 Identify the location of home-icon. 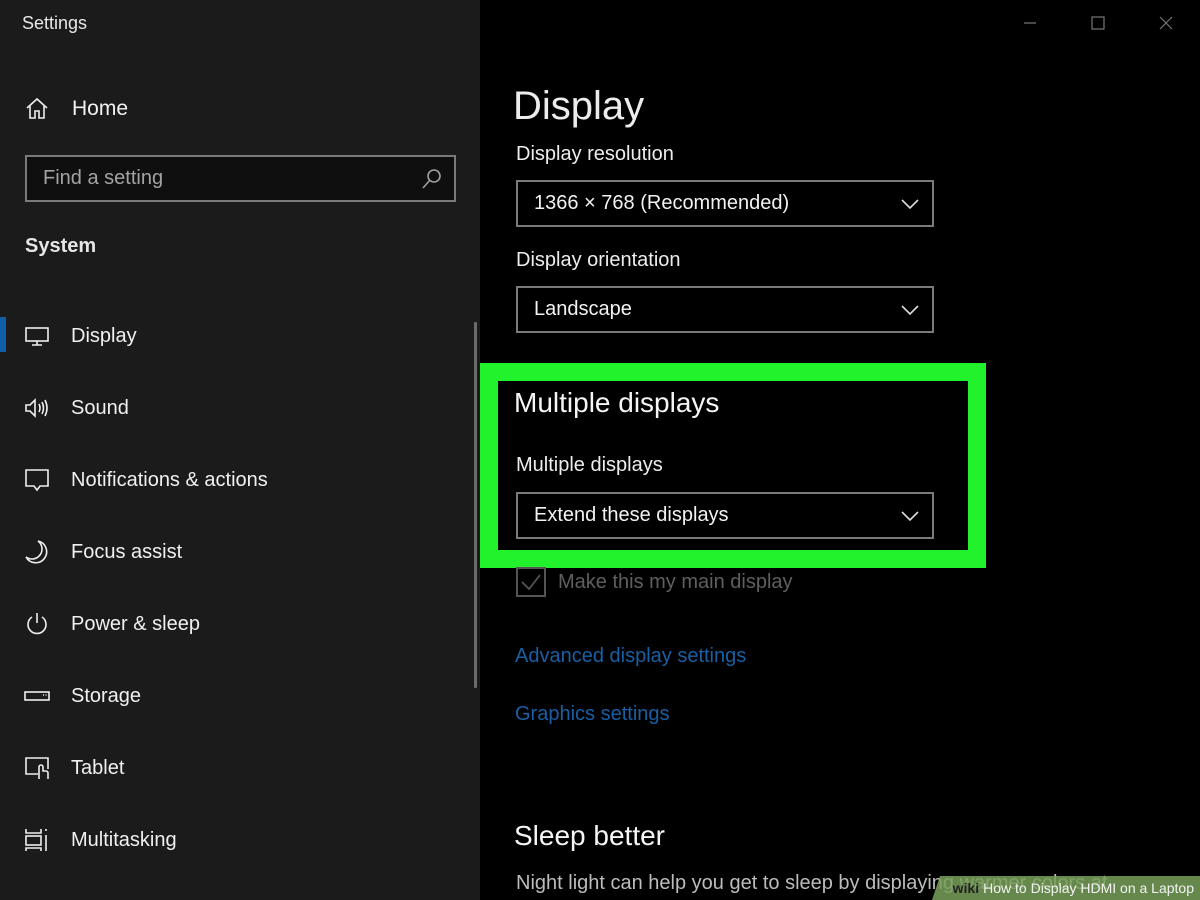
(37, 109).